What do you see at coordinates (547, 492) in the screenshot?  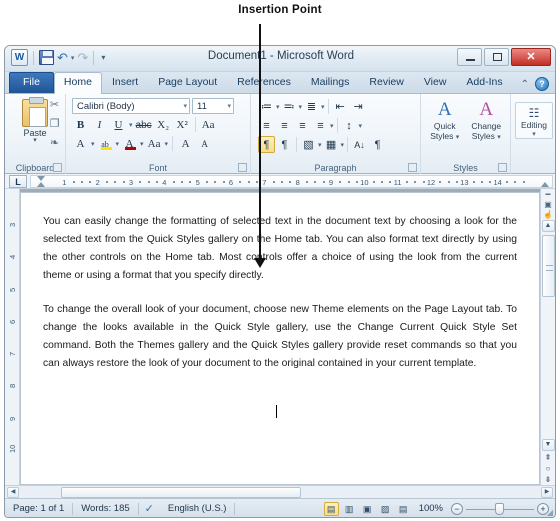 I see `scroll-right-button: ▶` at bounding box center [547, 492].